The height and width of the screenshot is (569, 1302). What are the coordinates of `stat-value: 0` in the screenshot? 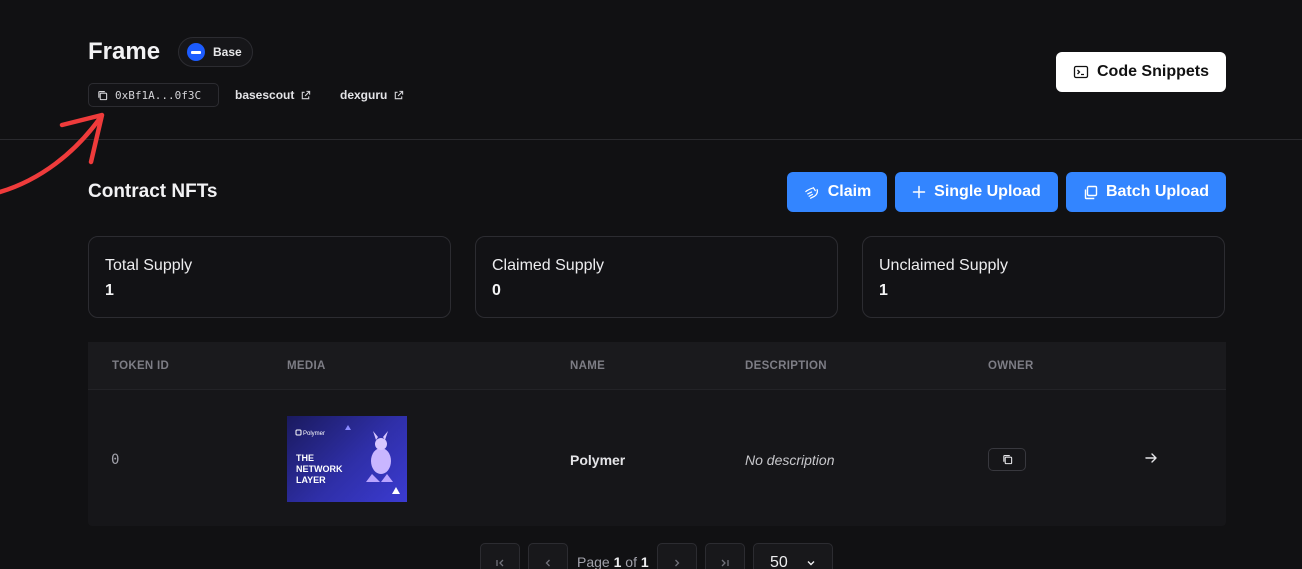 It's located at (496, 290).